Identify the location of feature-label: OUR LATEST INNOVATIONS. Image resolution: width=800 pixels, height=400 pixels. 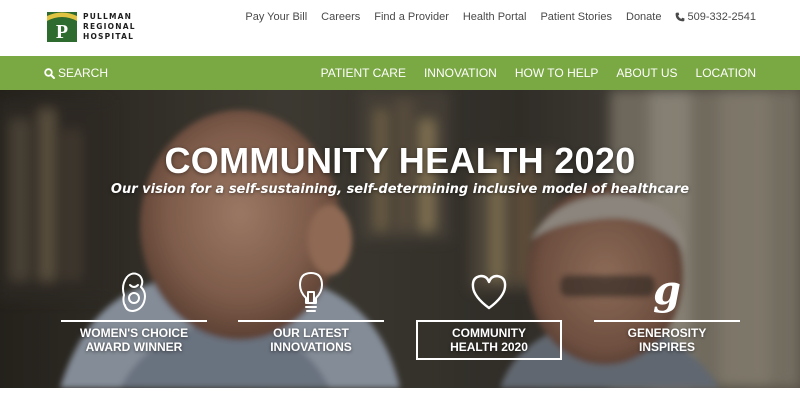
(311, 340).